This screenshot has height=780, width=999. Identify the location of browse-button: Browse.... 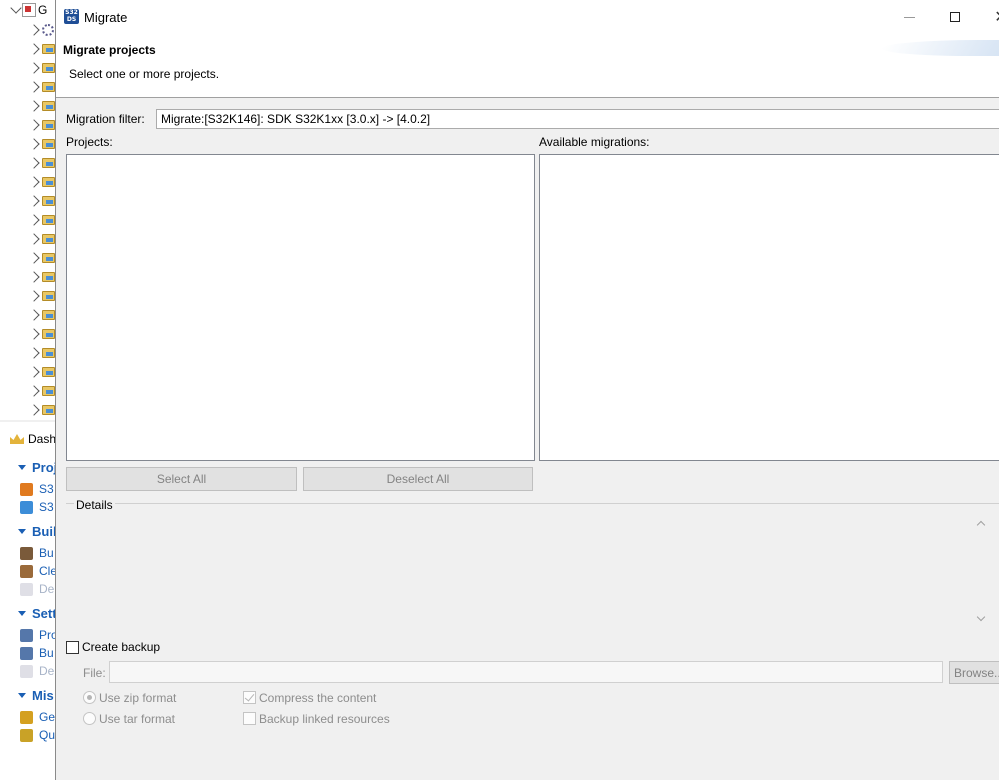
(974, 672).